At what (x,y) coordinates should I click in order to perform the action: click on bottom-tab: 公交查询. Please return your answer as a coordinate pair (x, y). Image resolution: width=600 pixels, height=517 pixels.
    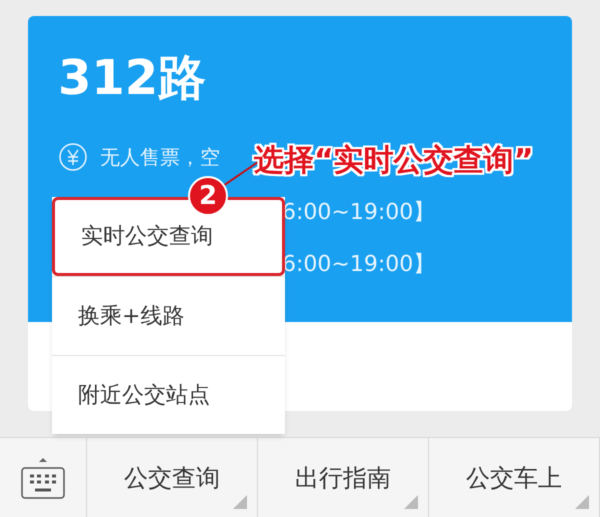
    Looking at the image, I should click on (172, 477).